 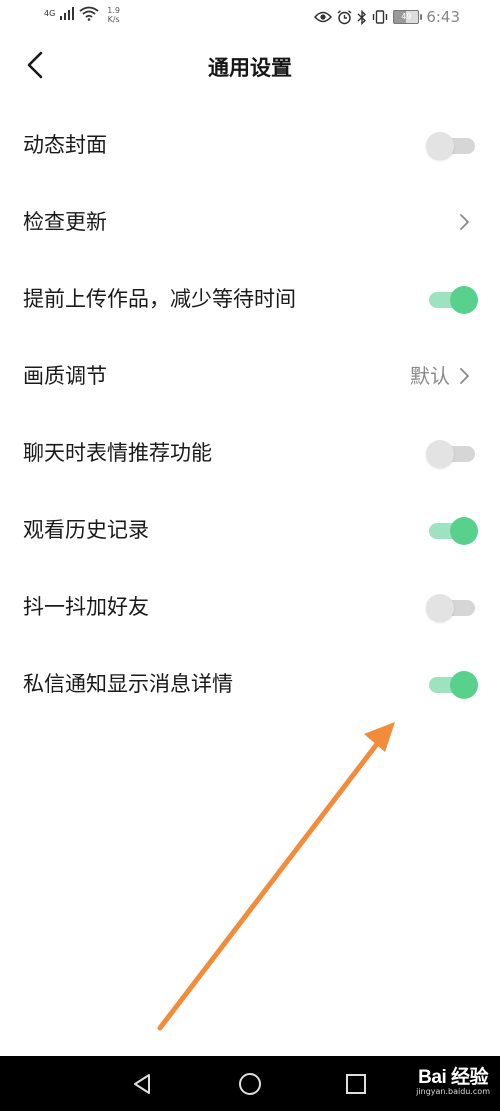 What do you see at coordinates (250, 453) in the screenshot?
I see `setting-emoji-suggest: 聊天时表情推荐功能` at bounding box center [250, 453].